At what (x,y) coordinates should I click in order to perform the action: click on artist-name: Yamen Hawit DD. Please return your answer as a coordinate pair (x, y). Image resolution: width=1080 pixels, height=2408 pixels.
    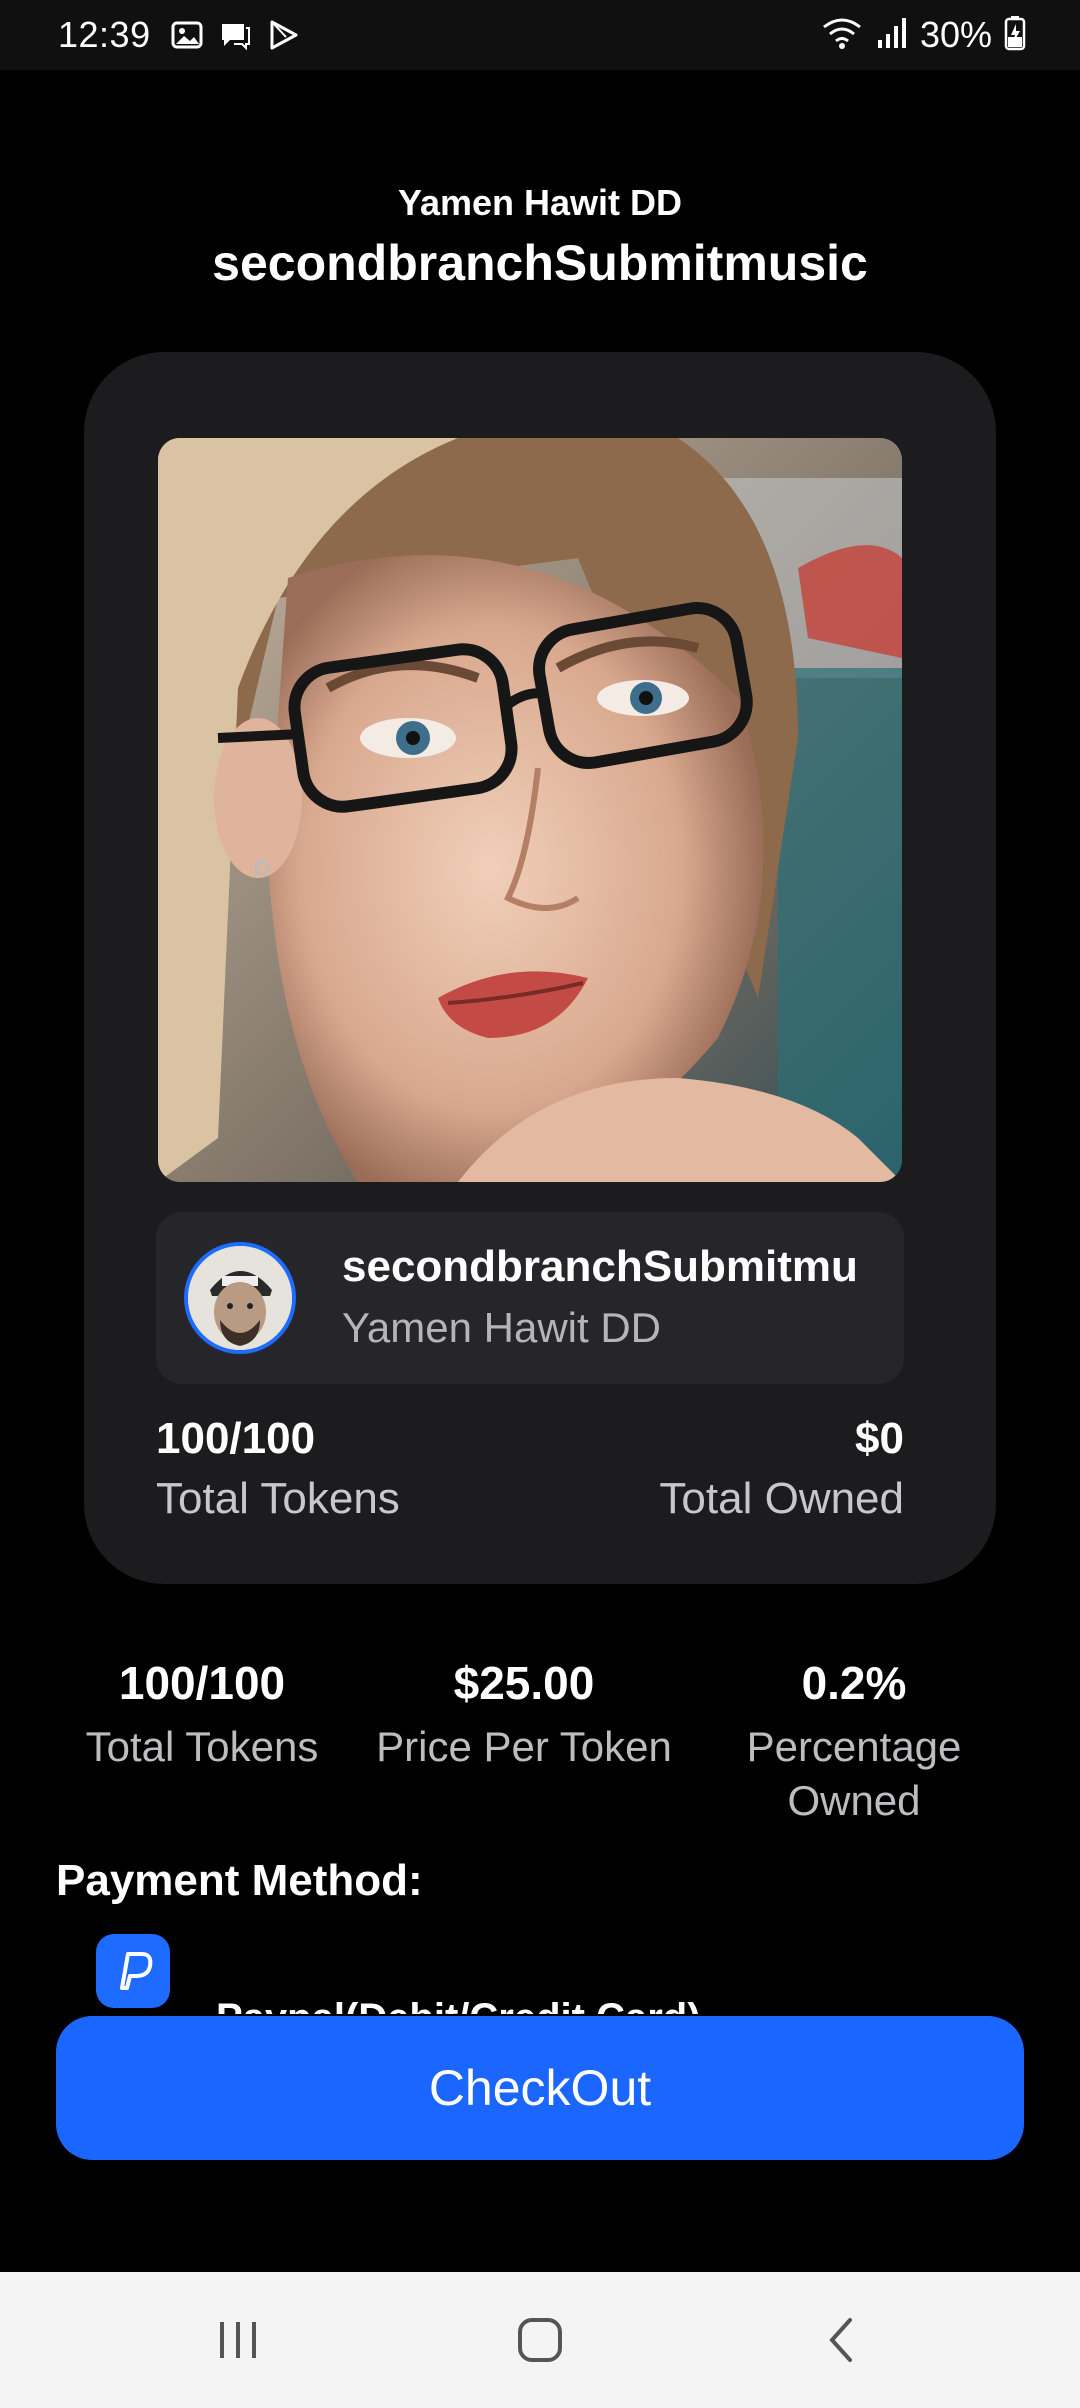
    Looking at the image, I should click on (540, 202).